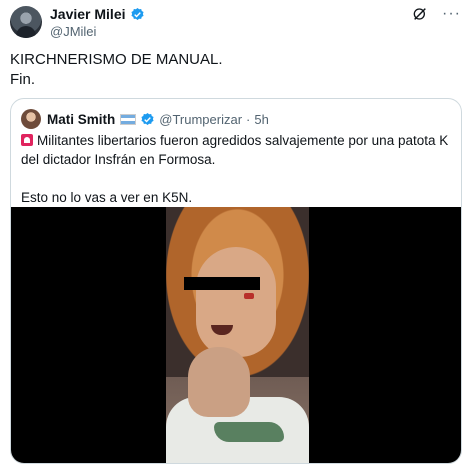  Describe the element at coordinates (249, 432) in the screenshot. I see `crocodile-logo-shape` at that location.